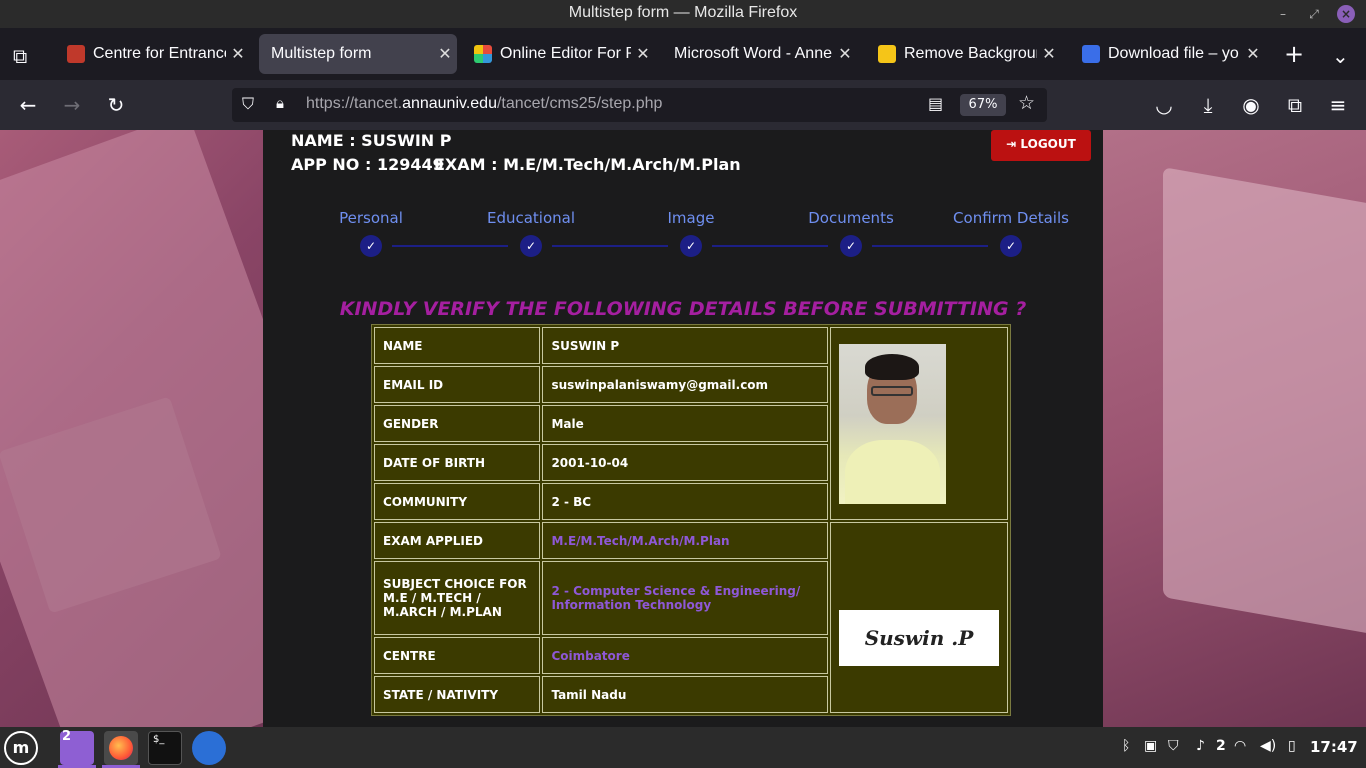 The height and width of the screenshot is (768, 1366). What do you see at coordinates (685, 384) in the screenshot?
I see `row-value: suswinpalaniswamy@gmail.com` at bounding box center [685, 384].